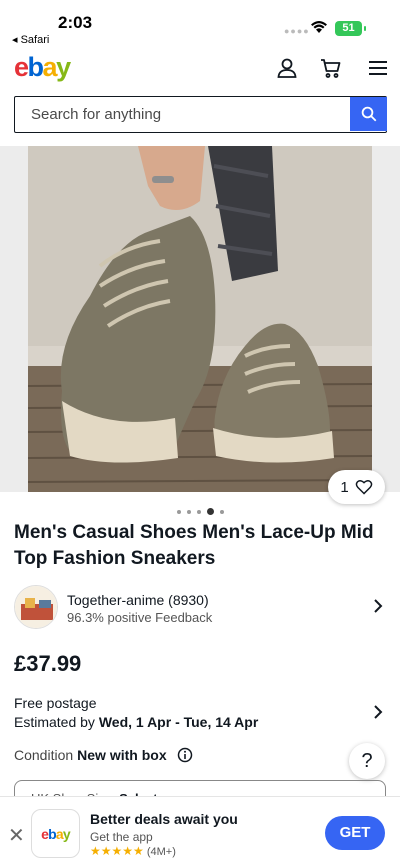 The height and width of the screenshot is (868, 400). Describe the element at coordinates (138, 600) in the screenshot. I see `seller-name: Together-anime (8930)` at that location.